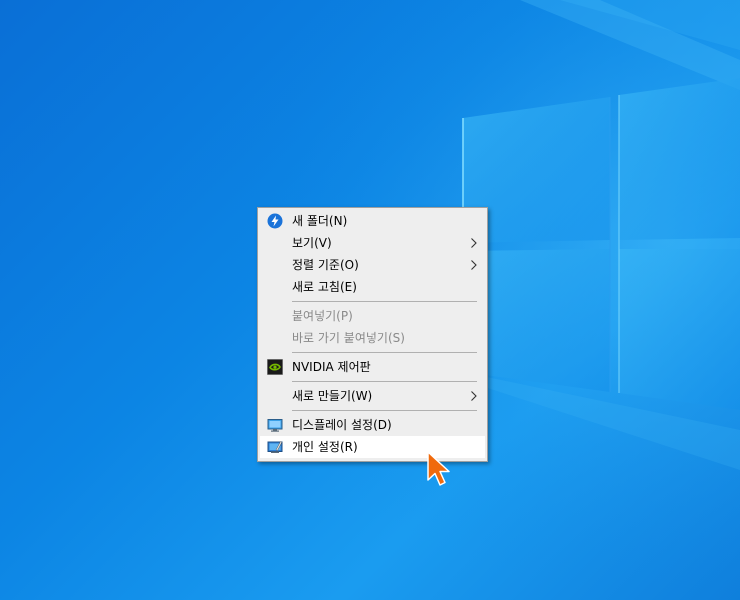  Describe the element at coordinates (372, 447) in the screenshot. I see `menu-item-personalize: 개인 설정(R)` at that location.